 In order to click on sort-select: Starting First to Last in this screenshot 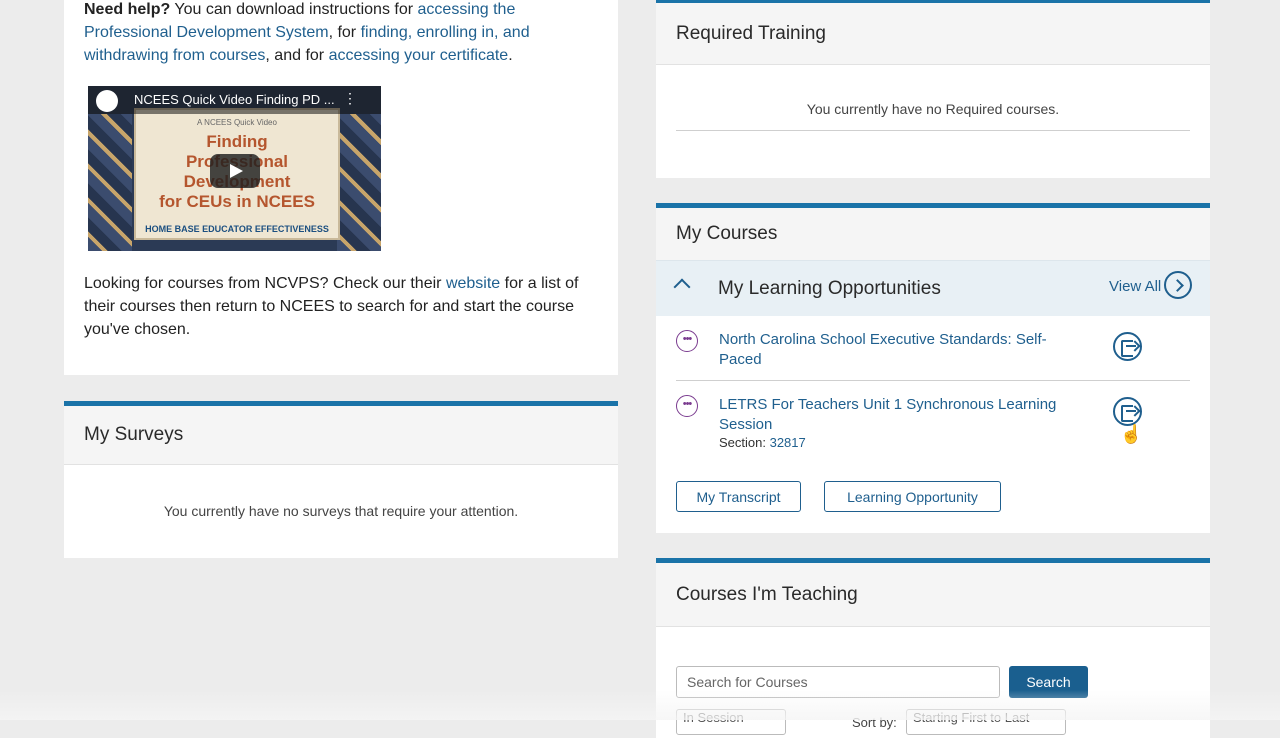, I will do `click(986, 722)`.